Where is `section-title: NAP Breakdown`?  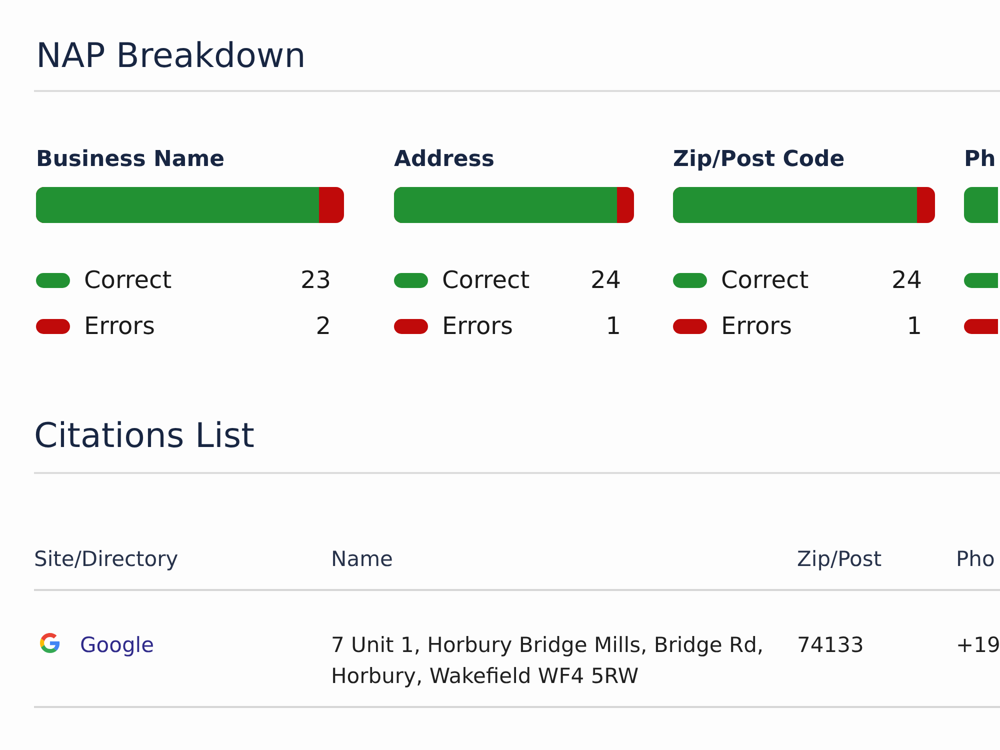
section-title: NAP Breakdown is located at coordinates (171, 56).